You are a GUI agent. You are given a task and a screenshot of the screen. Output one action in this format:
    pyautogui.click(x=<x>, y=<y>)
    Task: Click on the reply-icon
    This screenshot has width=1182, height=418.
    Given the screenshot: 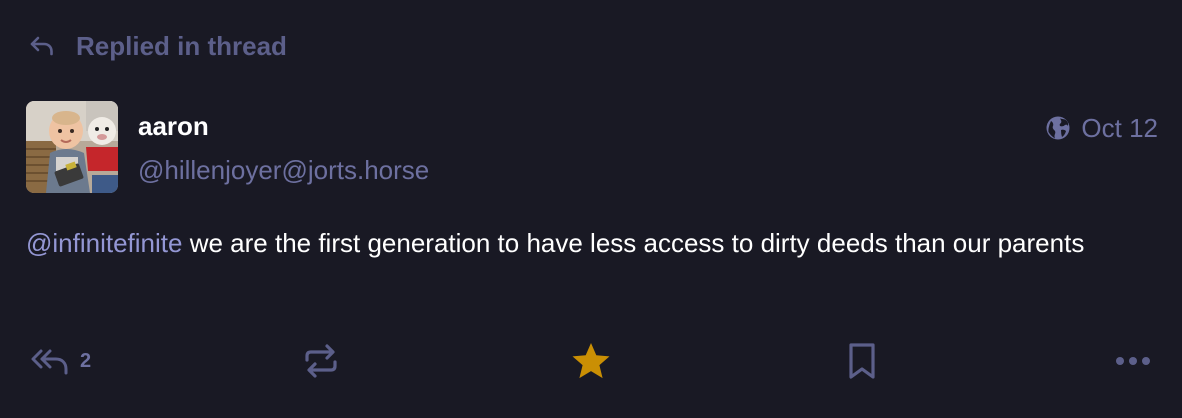 What is the action you would take?
    pyautogui.click(x=42, y=46)
    